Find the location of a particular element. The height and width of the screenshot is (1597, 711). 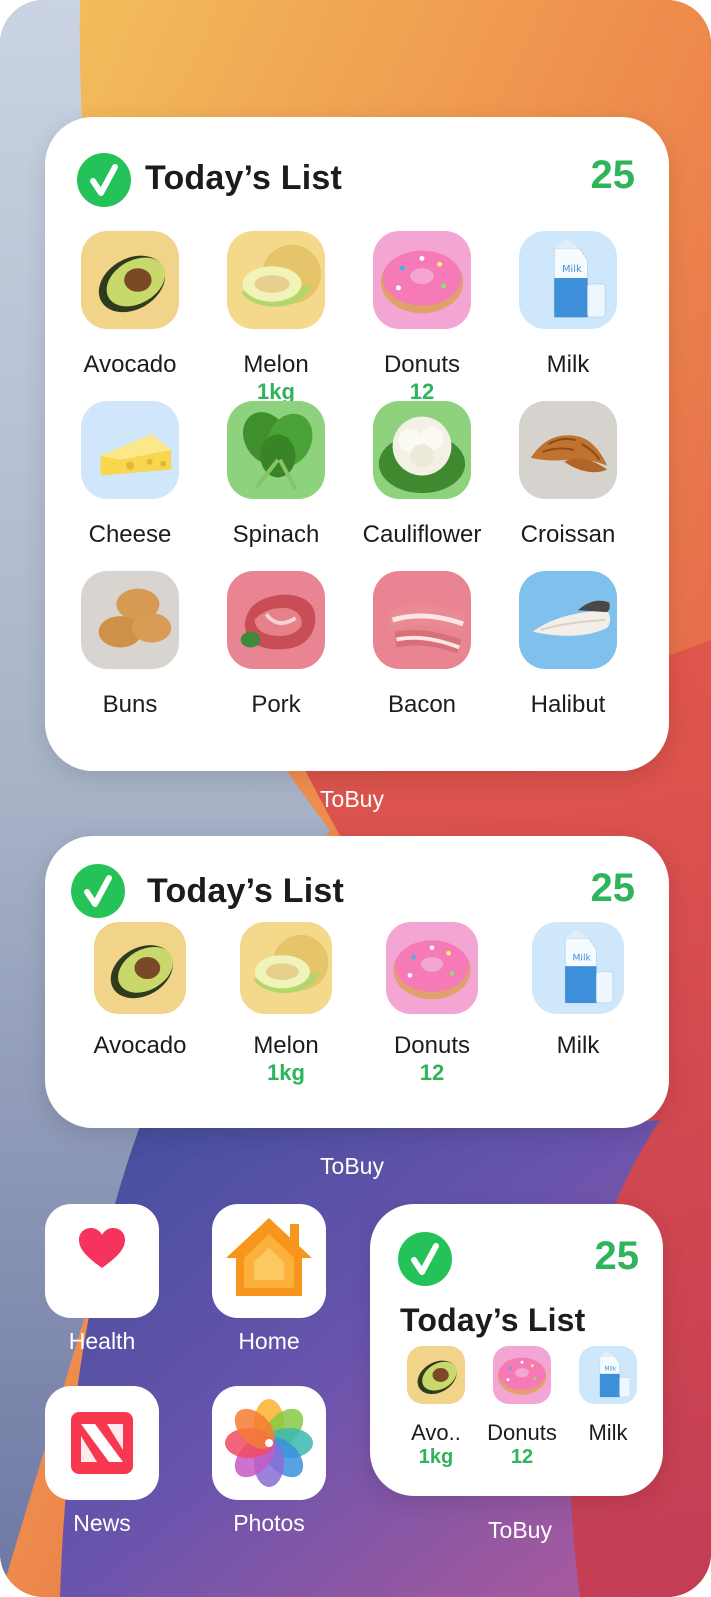

app-label: Photos is located at coordinates (269, 1523).